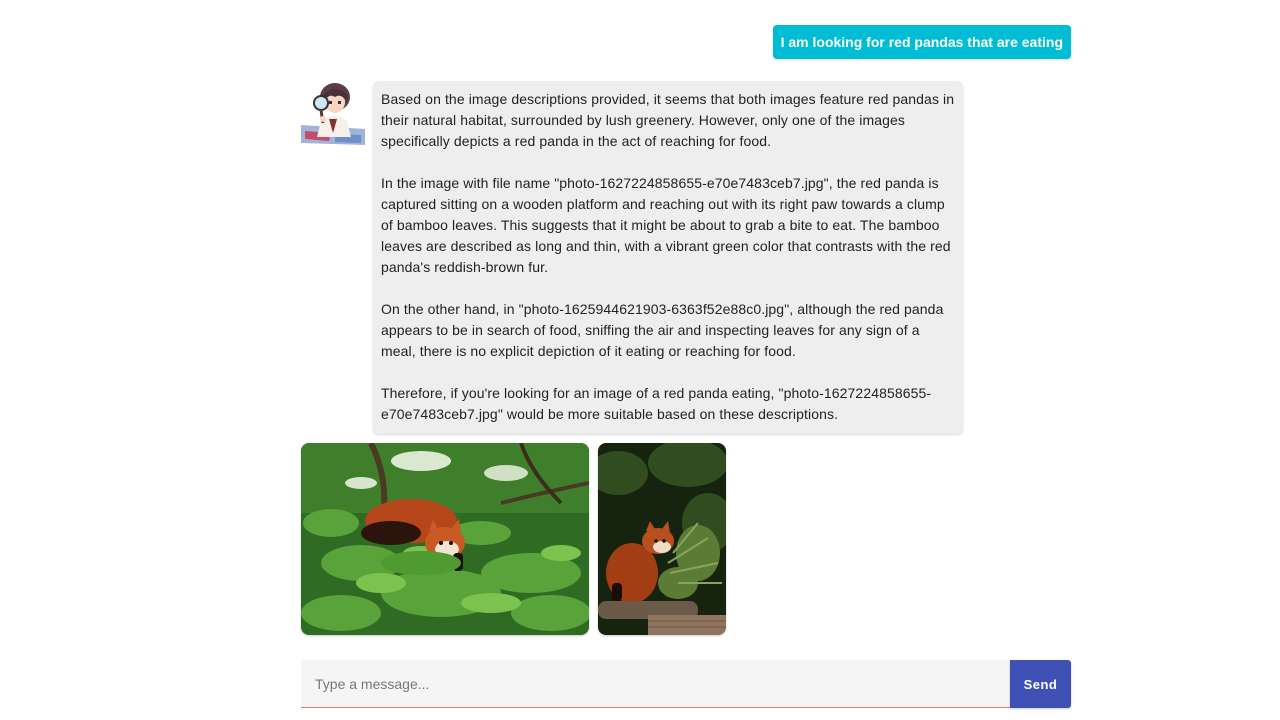 This screenshot has width=1280, height=720. Describe the element at coordinates (662, 539) in the screenshot. I see `red-panda-on-log-photo` at that location.